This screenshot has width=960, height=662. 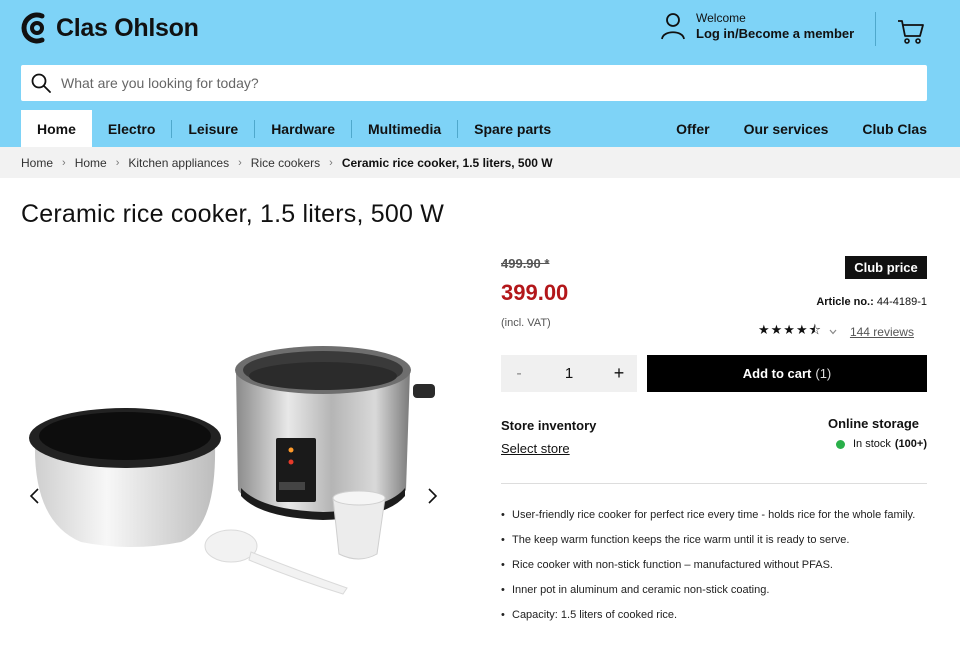 What do you see at coordinates (432, 496) in the screenshot?
I see `chevron-right-icon` at bounding box center [432, 496].